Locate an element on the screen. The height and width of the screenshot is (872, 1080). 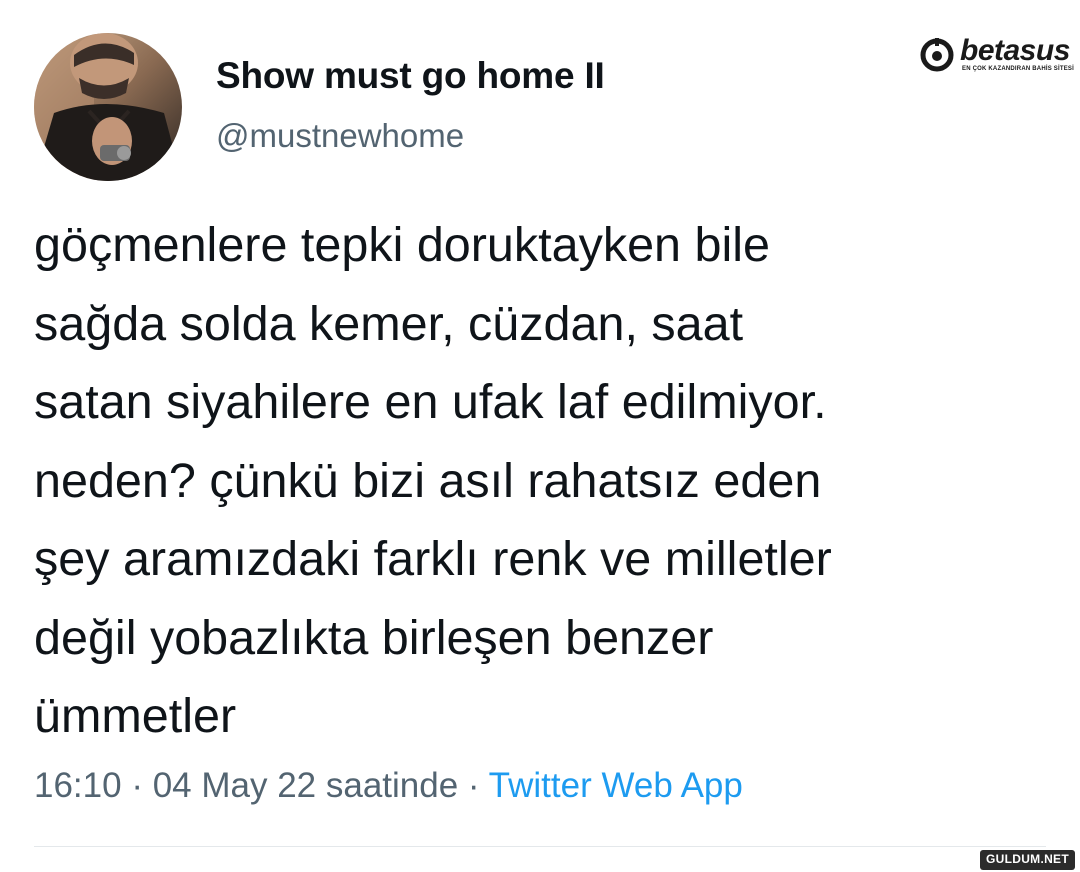
tweet-text-line: satan siyahilere en ufak laf edilmiyor. is located at coordinates (430, 402).